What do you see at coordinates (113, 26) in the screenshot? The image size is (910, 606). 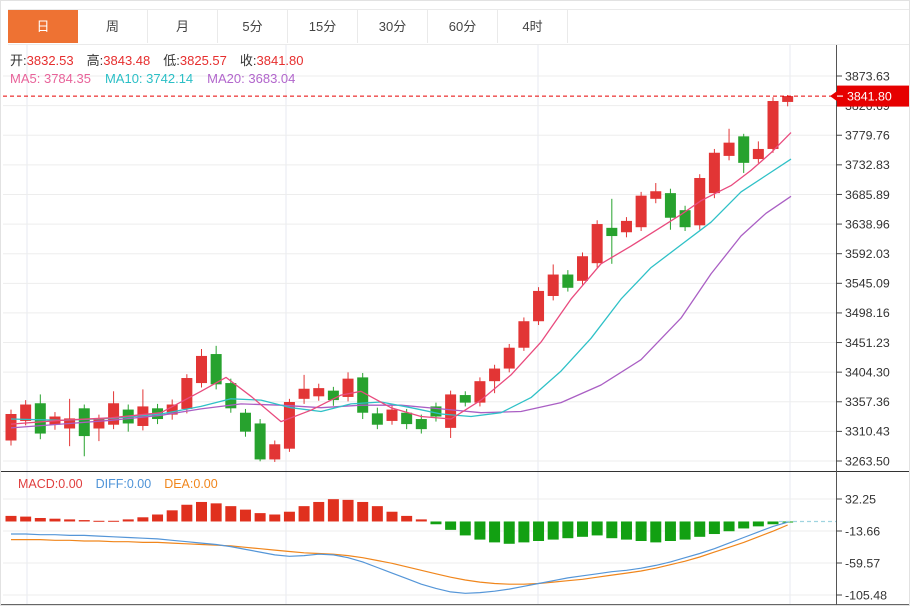 I see `tab-week: 周` at bounding box center [113, 26].